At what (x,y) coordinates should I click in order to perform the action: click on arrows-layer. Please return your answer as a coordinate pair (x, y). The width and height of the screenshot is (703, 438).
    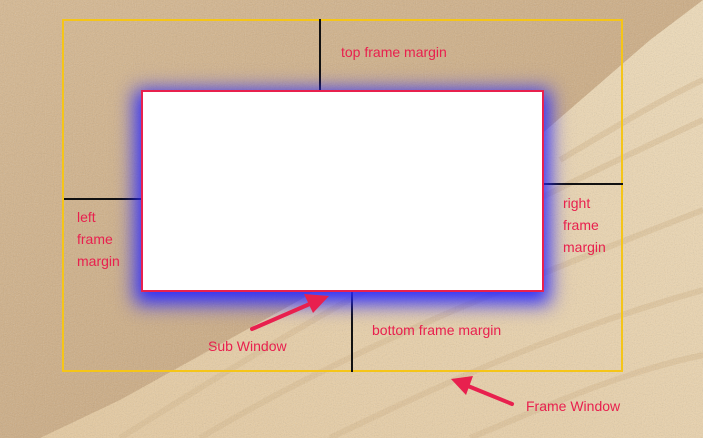
    Looking at the image, I should click on (382, 350).